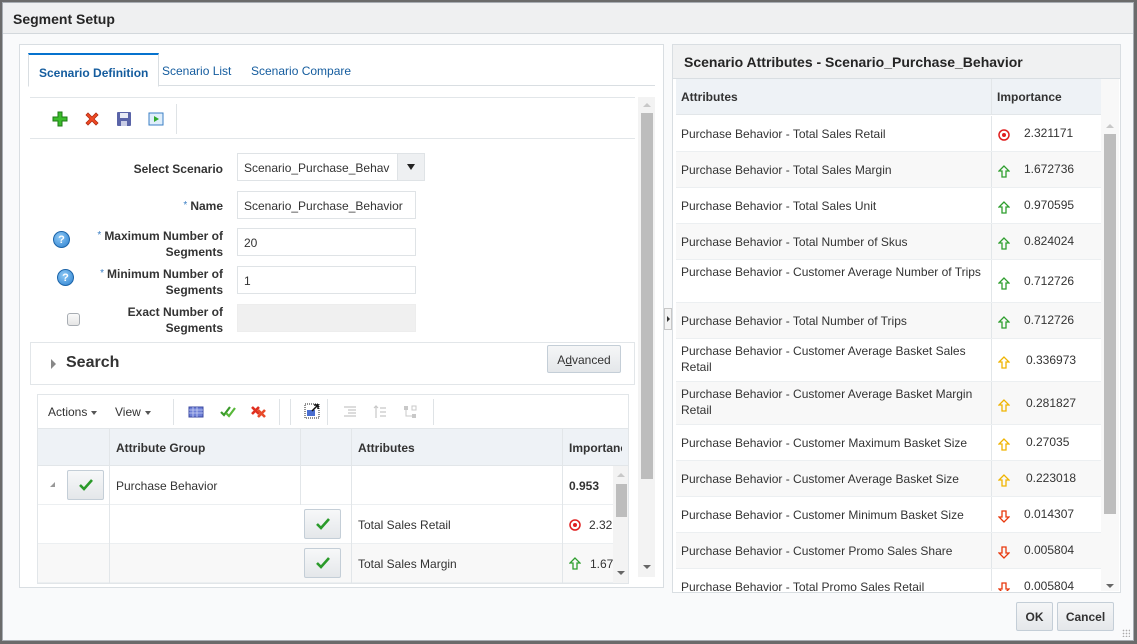 Image resolution: width=1137 pixels, height=644 pixels. I want to click on table-scrollbar-thumb, so click(621, 500).